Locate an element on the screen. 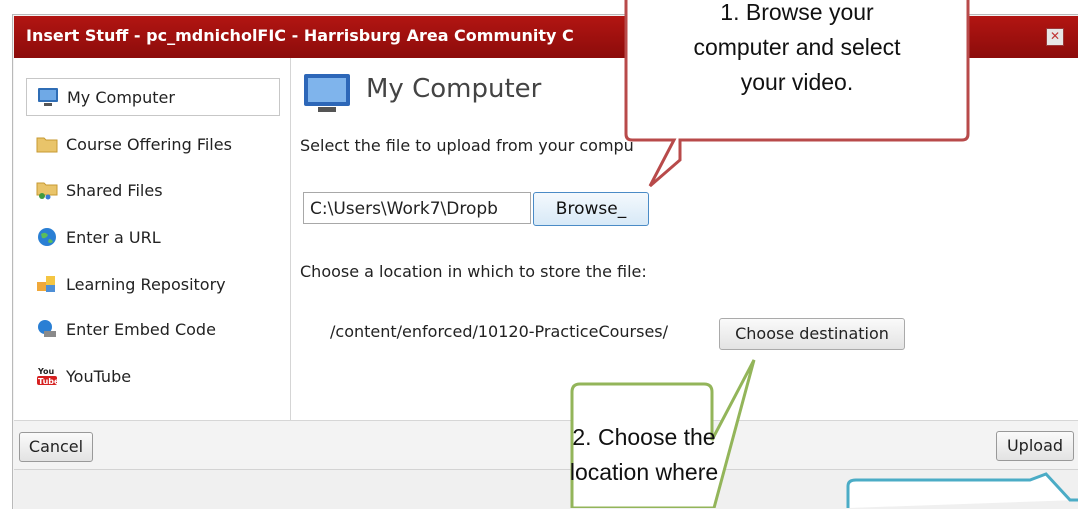 This screenshot has height=509, width=1078. callout-one-line: 1. Browse your is located at coordinates (797, 12).